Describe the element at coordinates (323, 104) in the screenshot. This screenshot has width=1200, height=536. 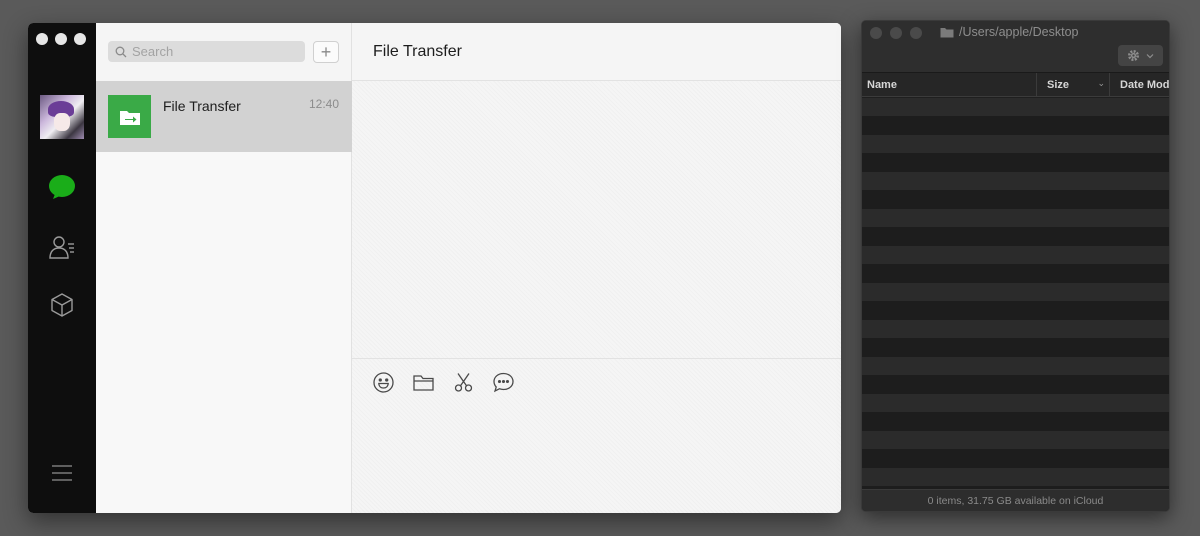
I see `chat-time: 12:40` at that location.